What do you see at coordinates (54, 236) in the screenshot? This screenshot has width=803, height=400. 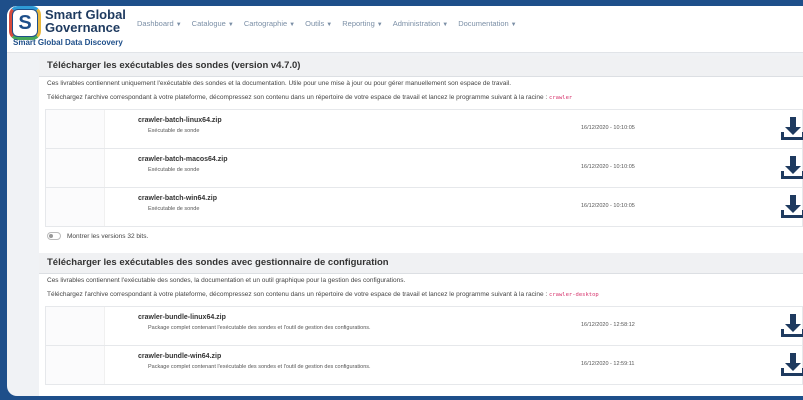 I see `toggle-32bit-switch` at bounding box center [54, 236].